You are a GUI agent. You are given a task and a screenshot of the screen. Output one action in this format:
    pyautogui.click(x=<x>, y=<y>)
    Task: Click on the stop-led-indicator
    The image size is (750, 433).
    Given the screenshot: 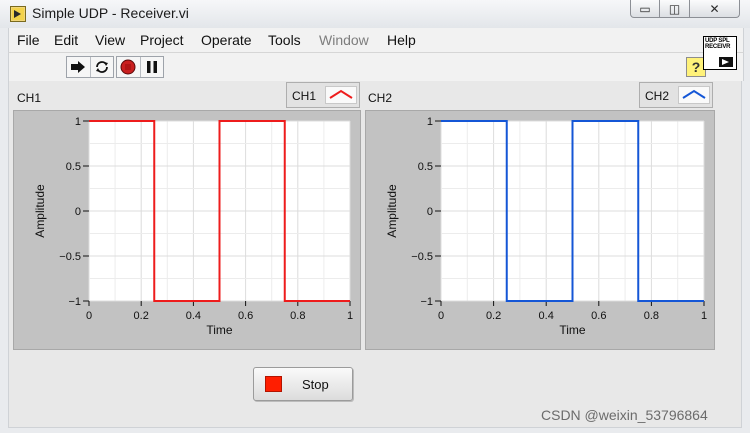 What is the action you would take?
    pyautogui.click(x=273, y=384)
    